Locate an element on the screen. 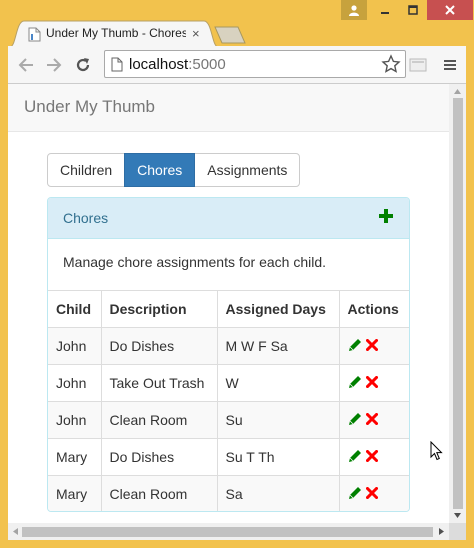 Image resolution: width=474 pixels, height=548 pixels. url-port: :5000 is located at coordinates (207, 64).